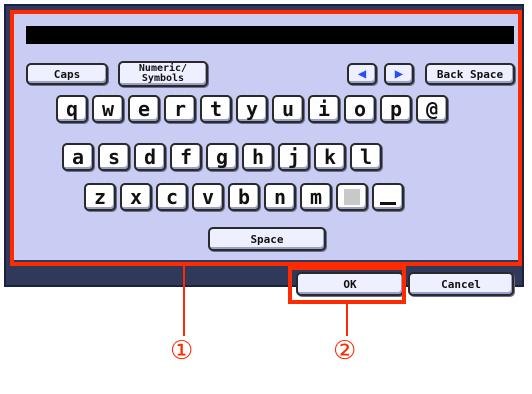 The height and width of the screenshot is (394, 532). Describe the element at coordinates (182, 351) in the screenshot. I see `callout-1-label: ①` at that location.